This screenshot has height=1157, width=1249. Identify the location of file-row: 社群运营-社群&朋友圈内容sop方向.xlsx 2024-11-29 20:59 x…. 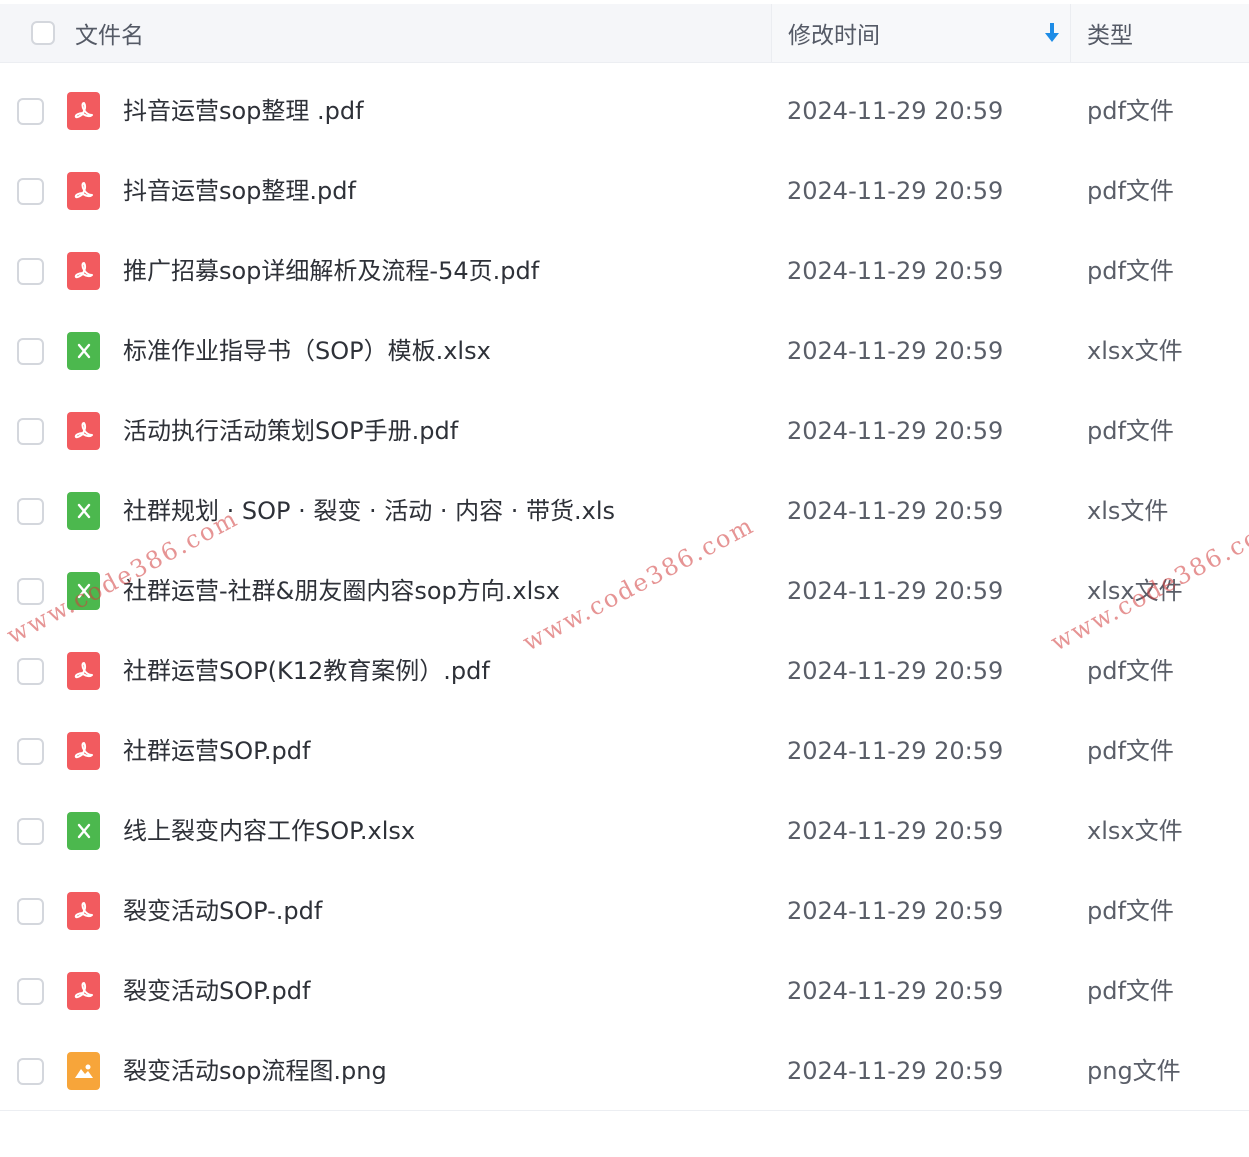
(624, 591).